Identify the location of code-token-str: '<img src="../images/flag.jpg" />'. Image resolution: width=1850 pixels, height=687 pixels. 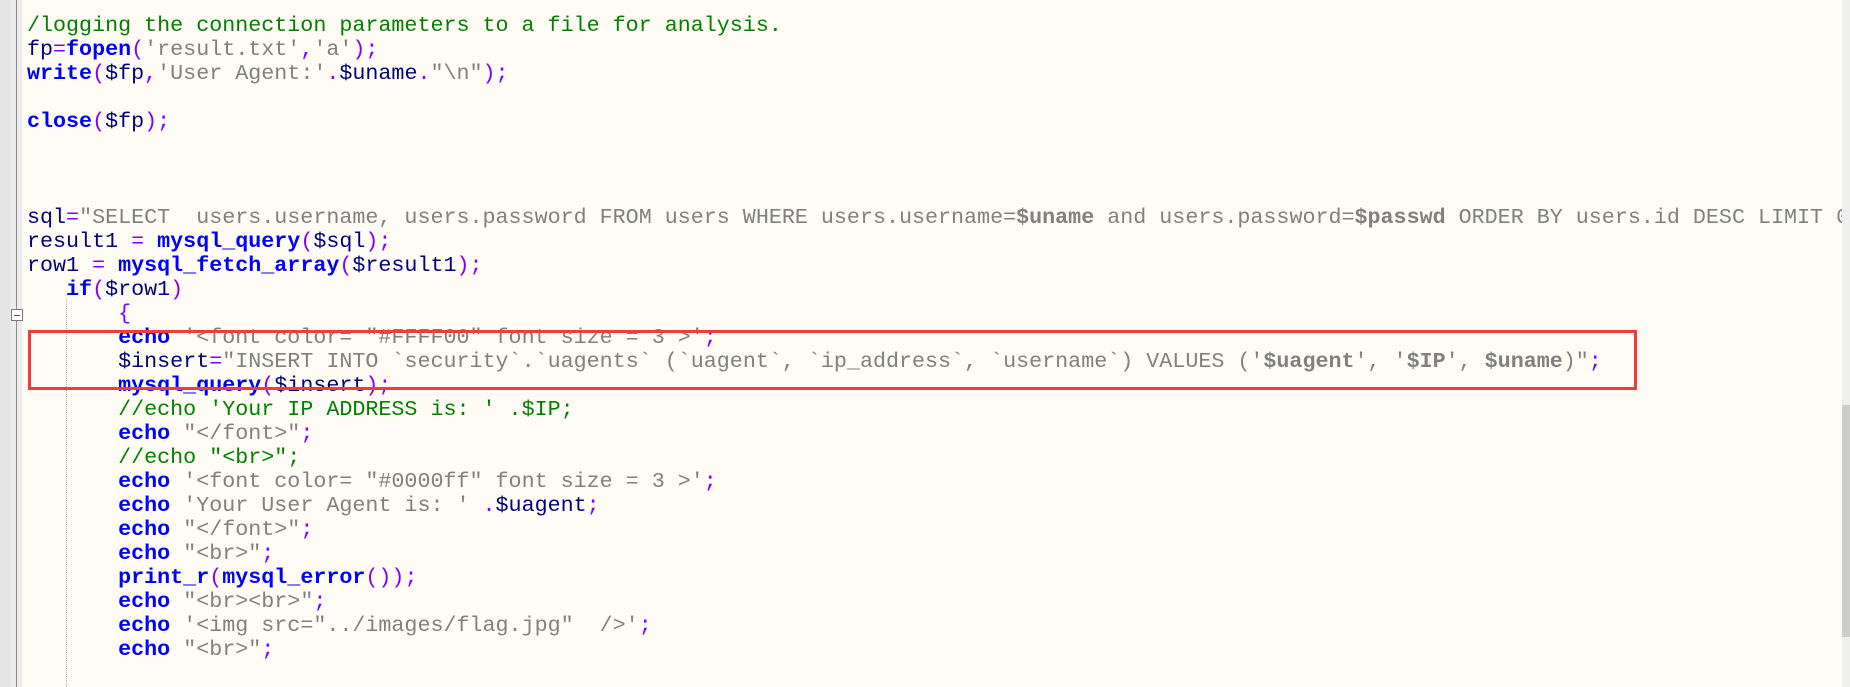
(411, 625).